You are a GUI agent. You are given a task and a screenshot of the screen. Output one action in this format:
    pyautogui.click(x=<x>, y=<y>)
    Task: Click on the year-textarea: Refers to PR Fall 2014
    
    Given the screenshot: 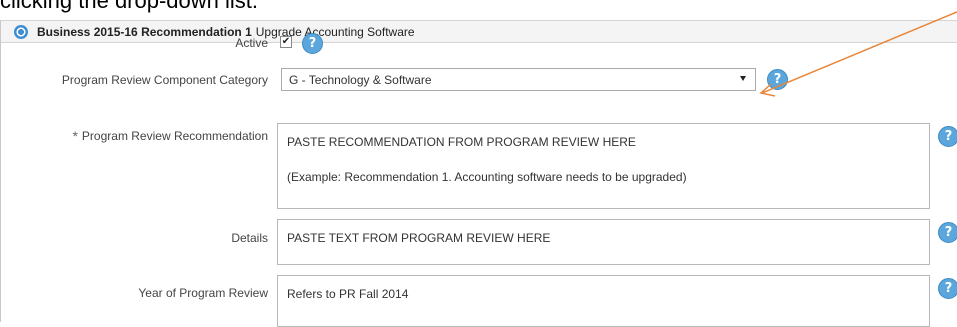 What is the action you would take?
    pyautogui.click(x=603, y=301)
    